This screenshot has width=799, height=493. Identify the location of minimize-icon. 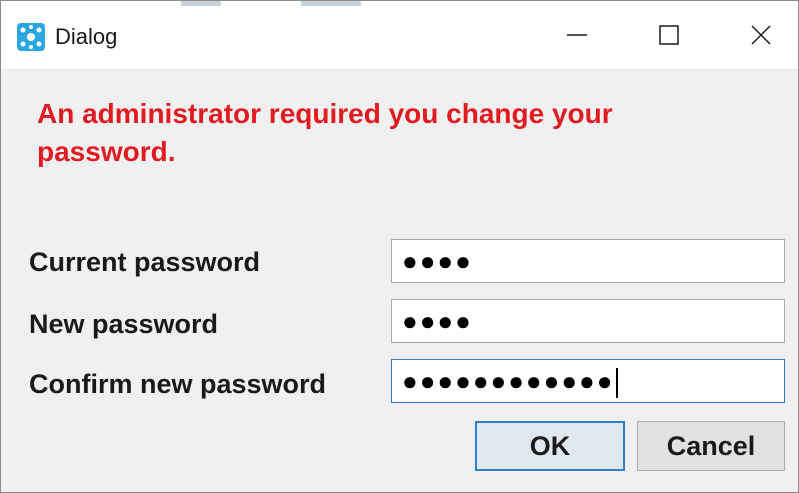
(577, 35).